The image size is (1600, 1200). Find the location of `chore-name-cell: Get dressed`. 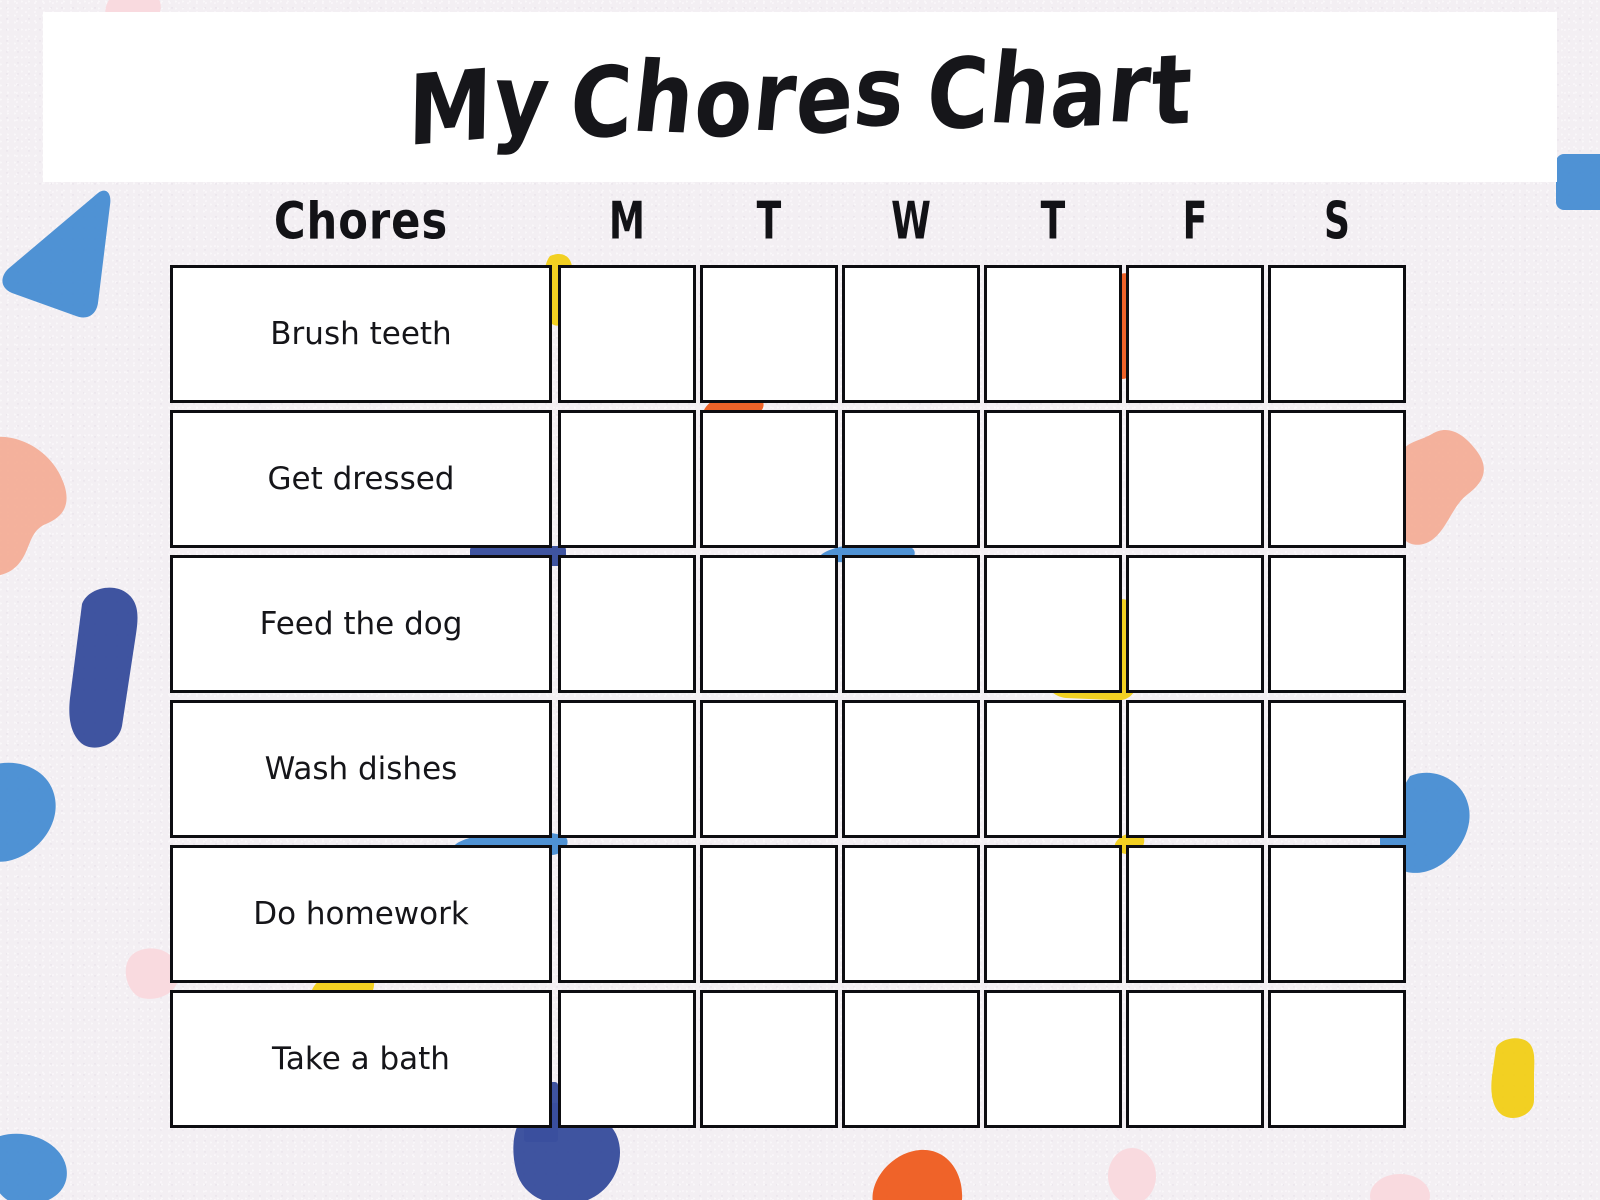

chore-name-cell: Get dressed is located at coordinates (361, 479).